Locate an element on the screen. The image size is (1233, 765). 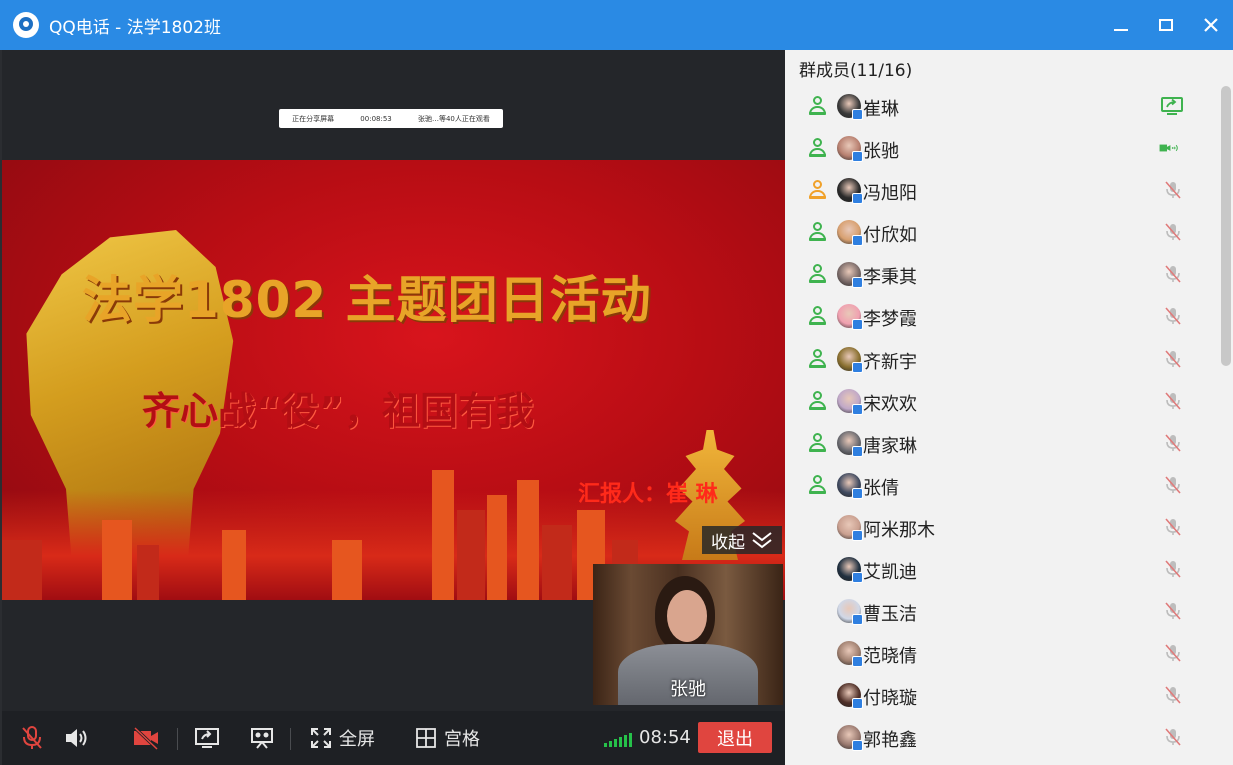
member-list-scrollbar is located at coordinates (1226, 226).